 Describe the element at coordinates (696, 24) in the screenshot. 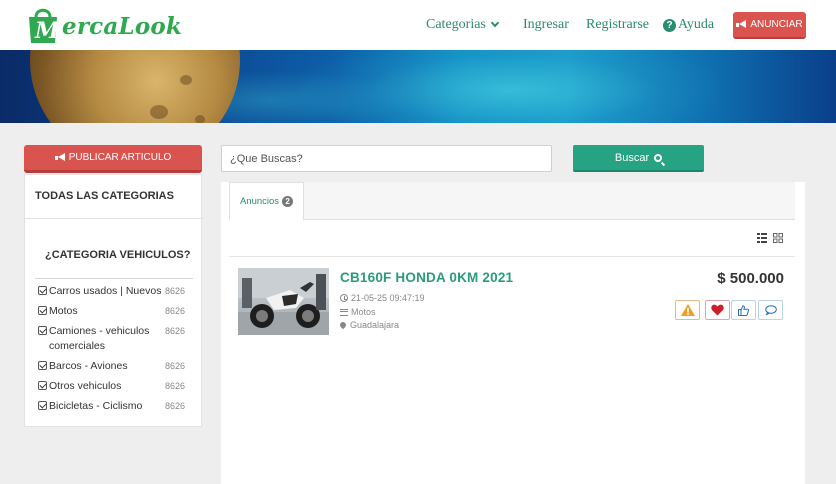

I see `nav-ayuda-label: Ayuda` at that location.